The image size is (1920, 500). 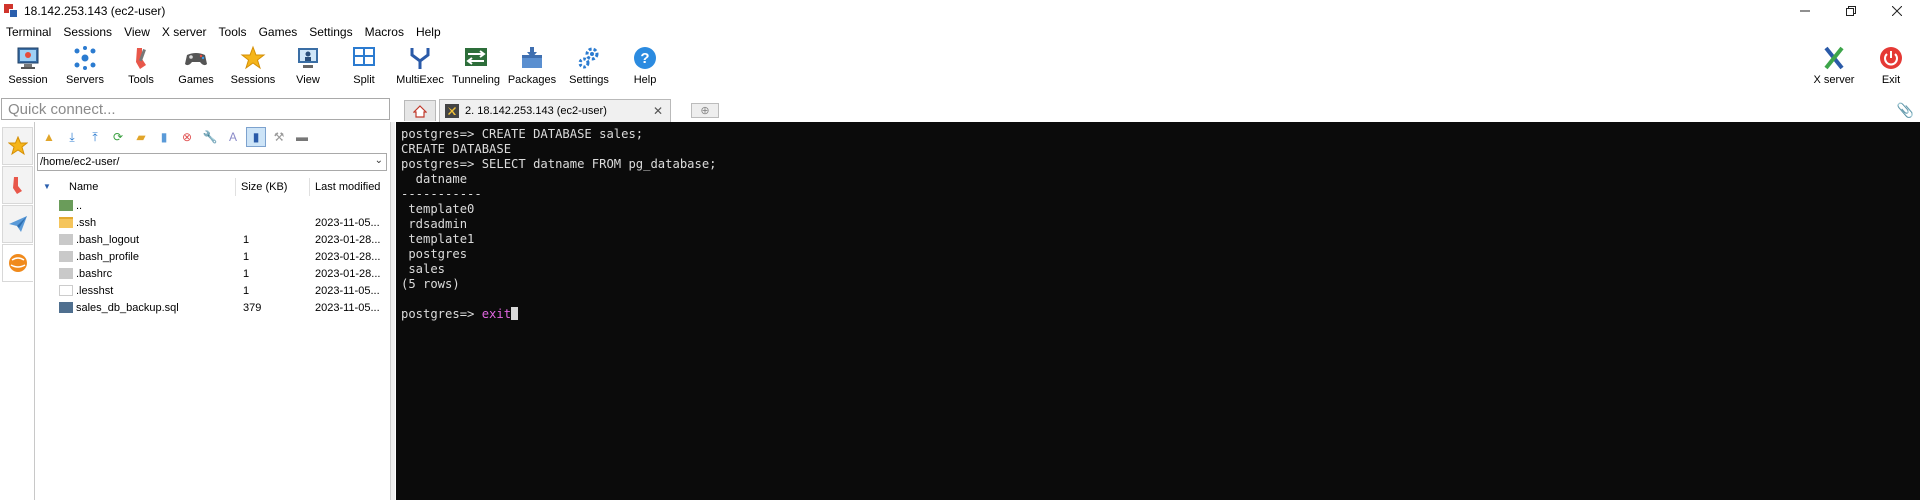 I want to click on packages-icon, so click(x=532, y=57).